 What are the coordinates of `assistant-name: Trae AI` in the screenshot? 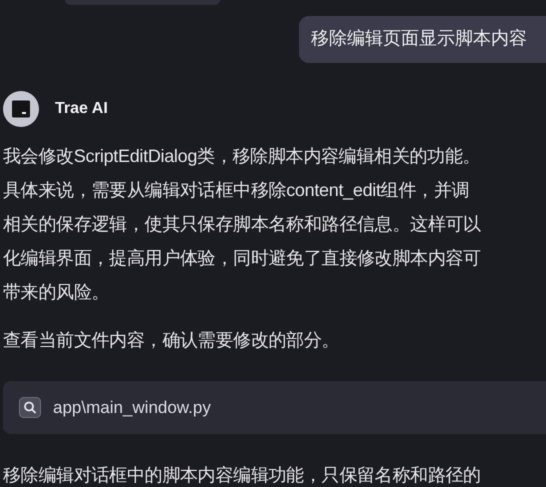 It's located at (81, 109).